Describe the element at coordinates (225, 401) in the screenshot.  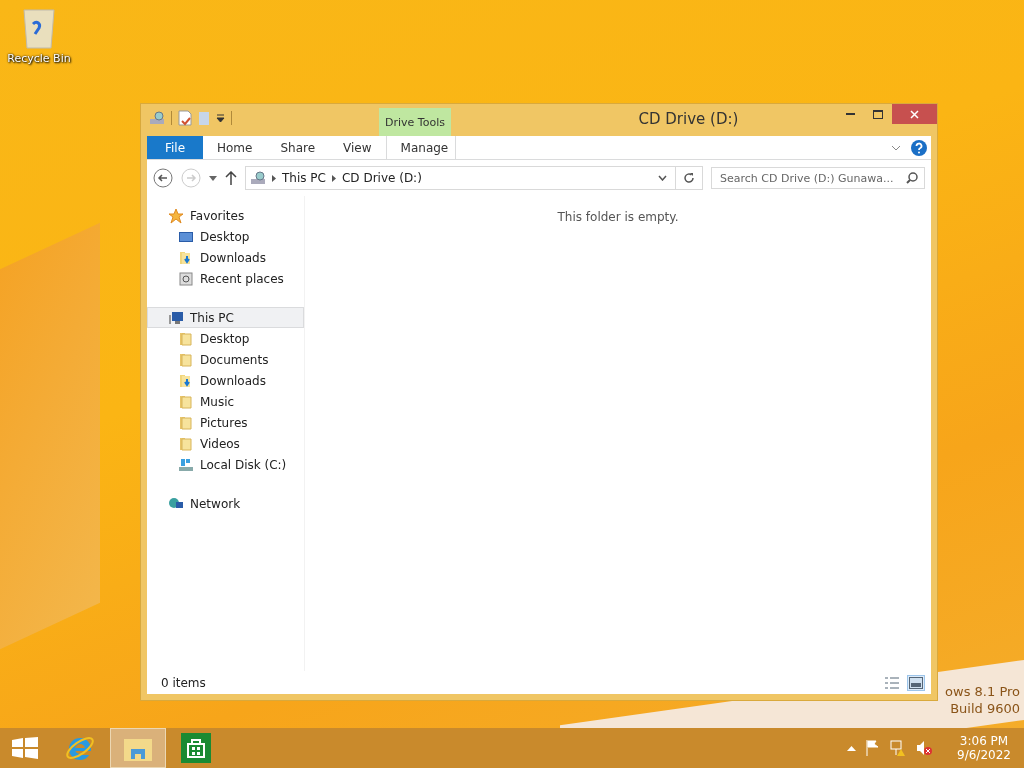
I see `nav-tree-item: Music` at that location.